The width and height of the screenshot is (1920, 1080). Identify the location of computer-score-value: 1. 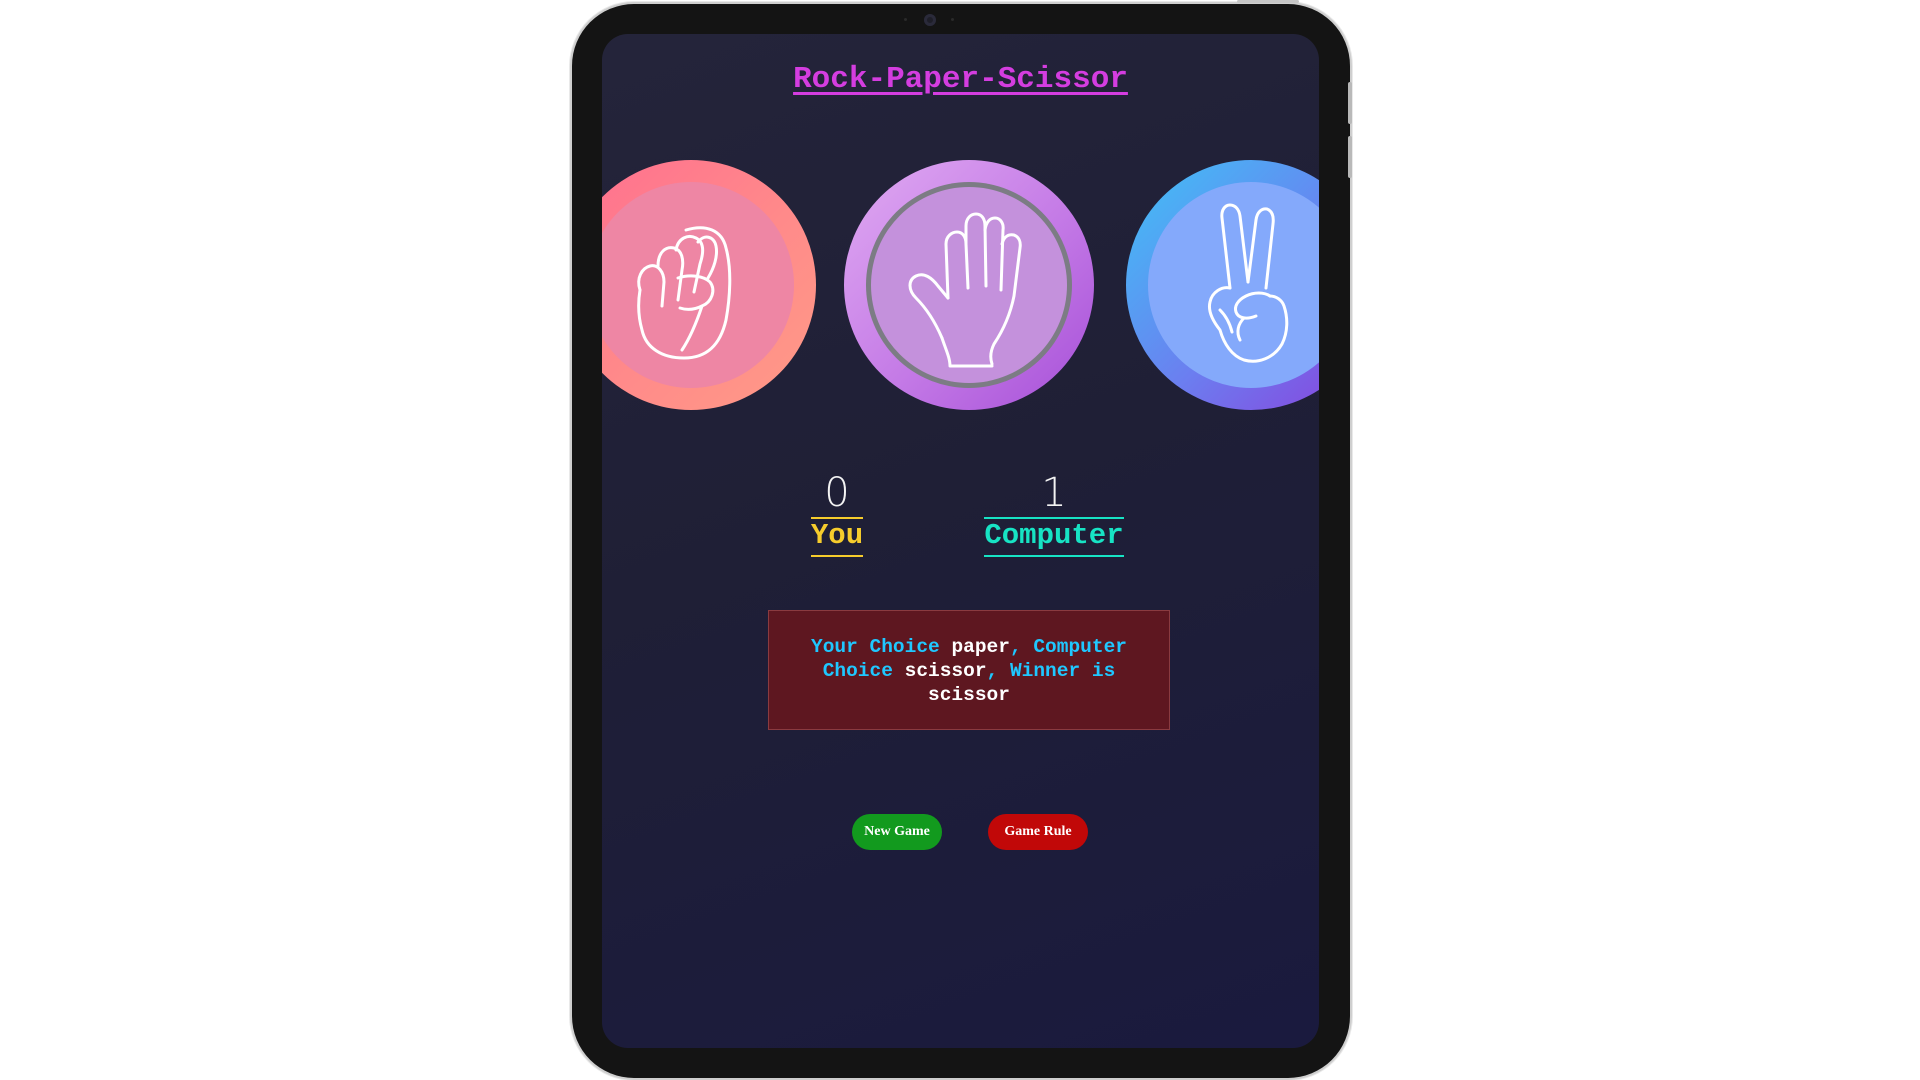
(1054, 493).